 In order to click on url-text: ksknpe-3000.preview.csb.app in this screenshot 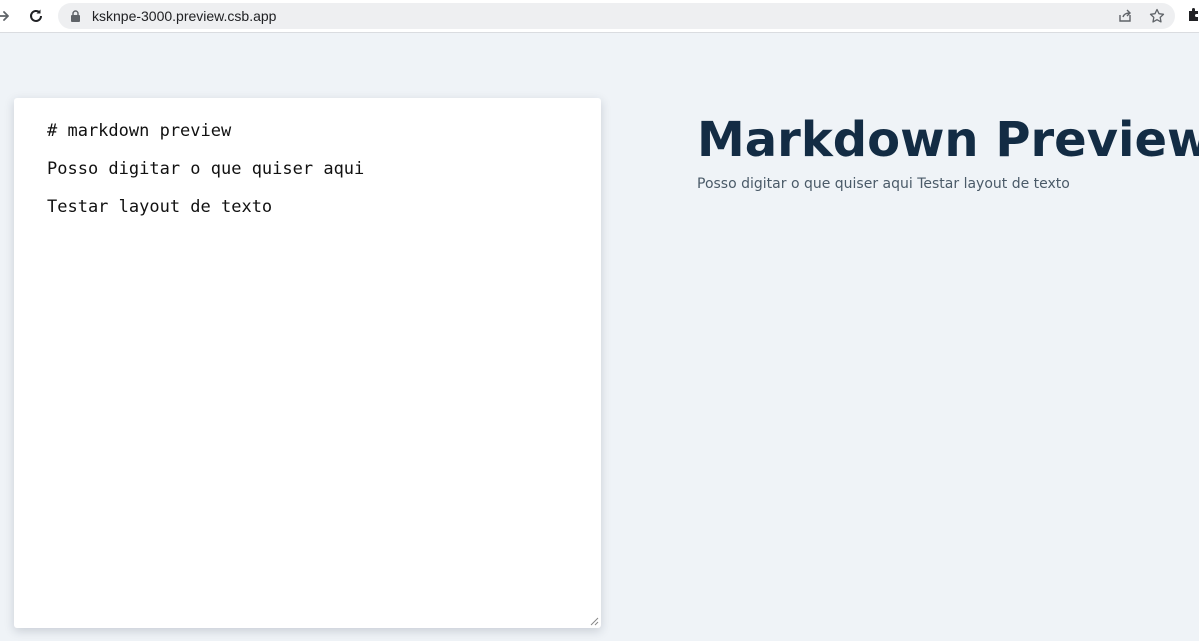, I will do `click(184, 16)`.